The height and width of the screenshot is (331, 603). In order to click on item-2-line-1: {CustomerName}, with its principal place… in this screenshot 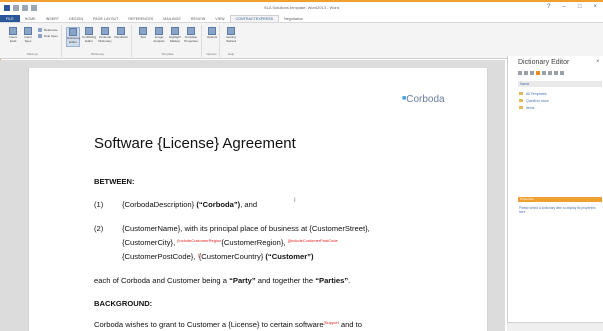, I will do `click(246, 228)`.